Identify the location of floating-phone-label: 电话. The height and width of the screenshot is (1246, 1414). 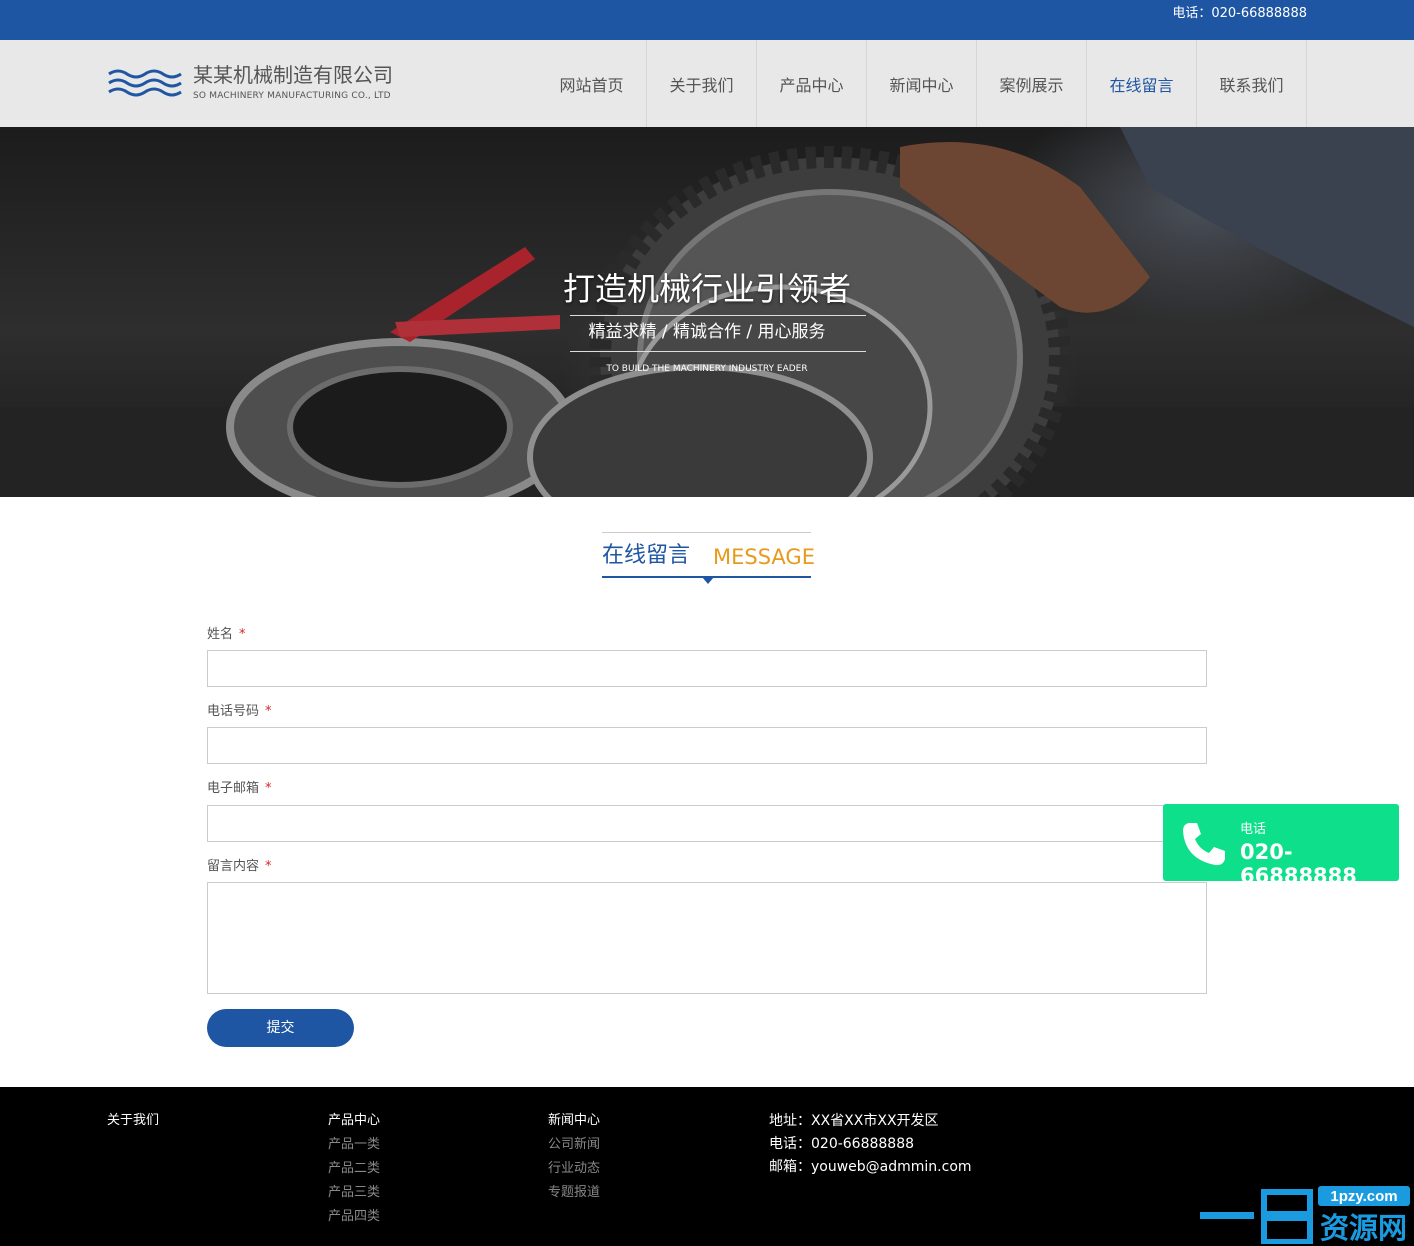
(1253, 829).